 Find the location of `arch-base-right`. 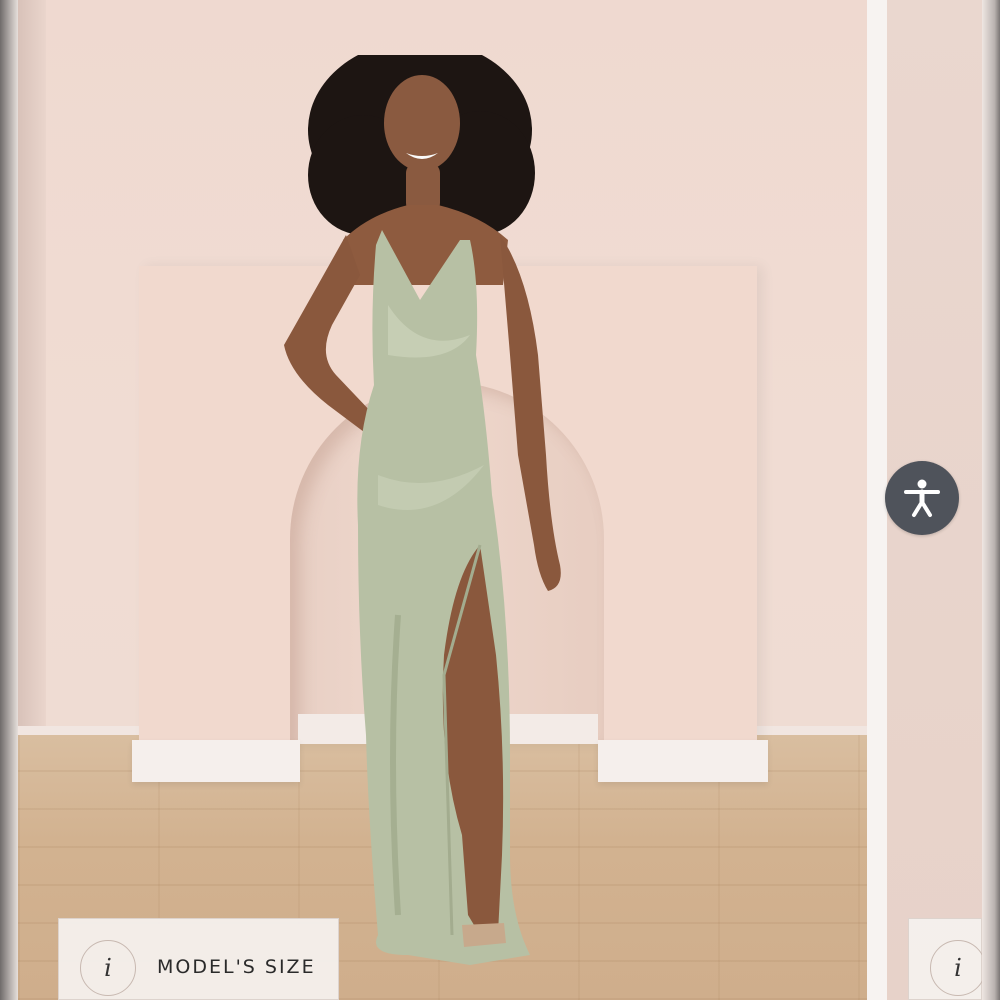

arch-base-right is located at coordinates (683, 761).